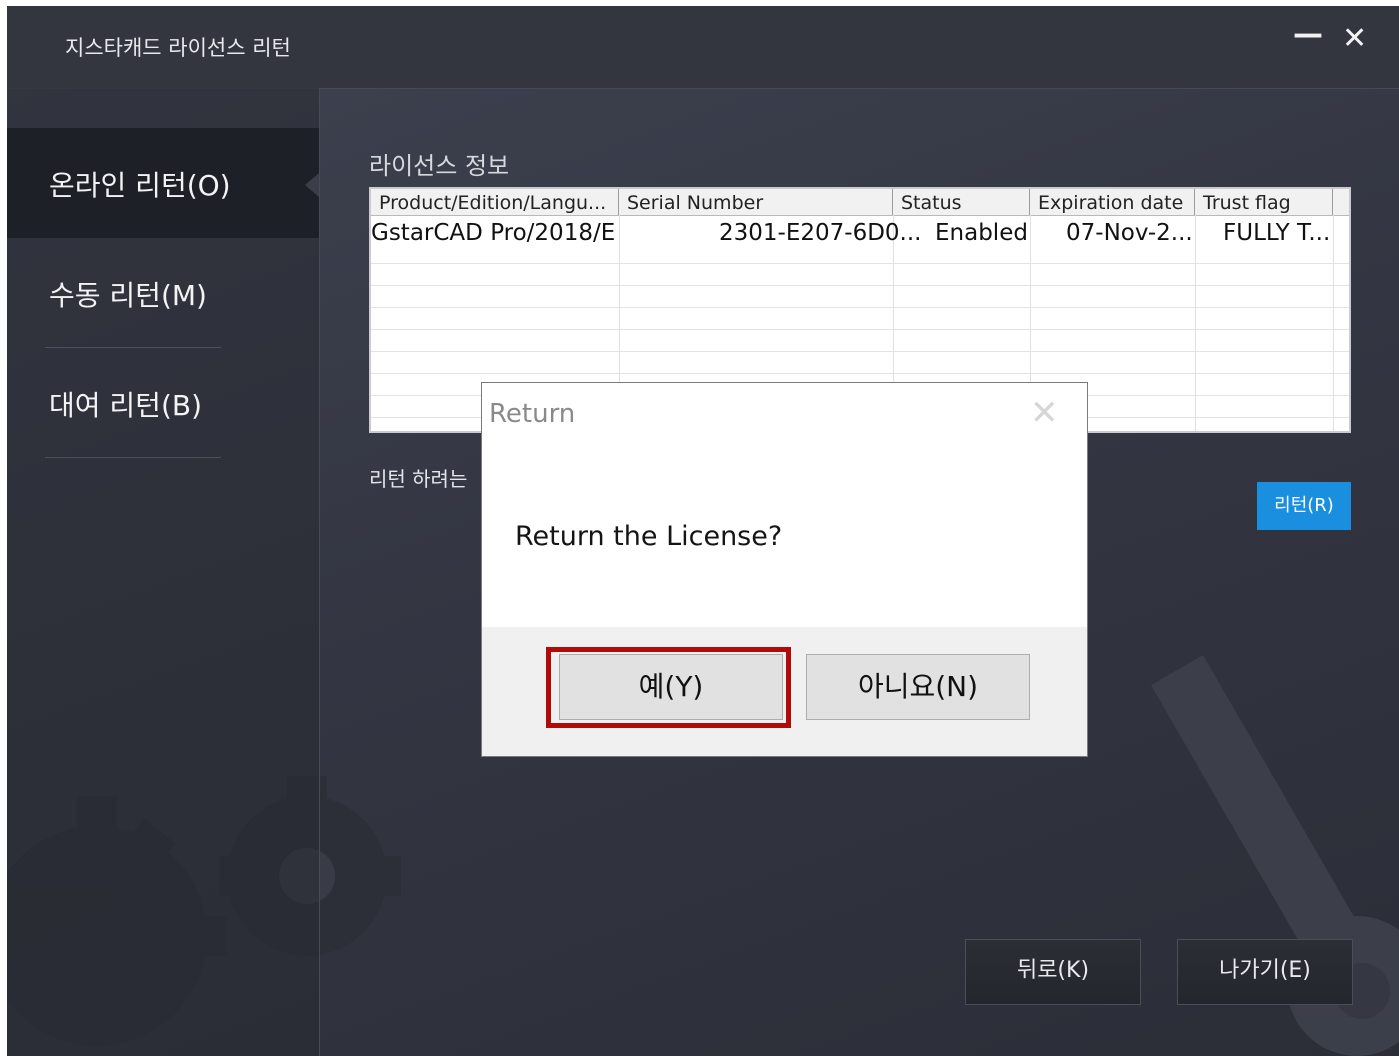 The image size is (1399, 1056). I want to click on sidebar-item-online-return: 온라인 리턴(O), so click(163, 183).